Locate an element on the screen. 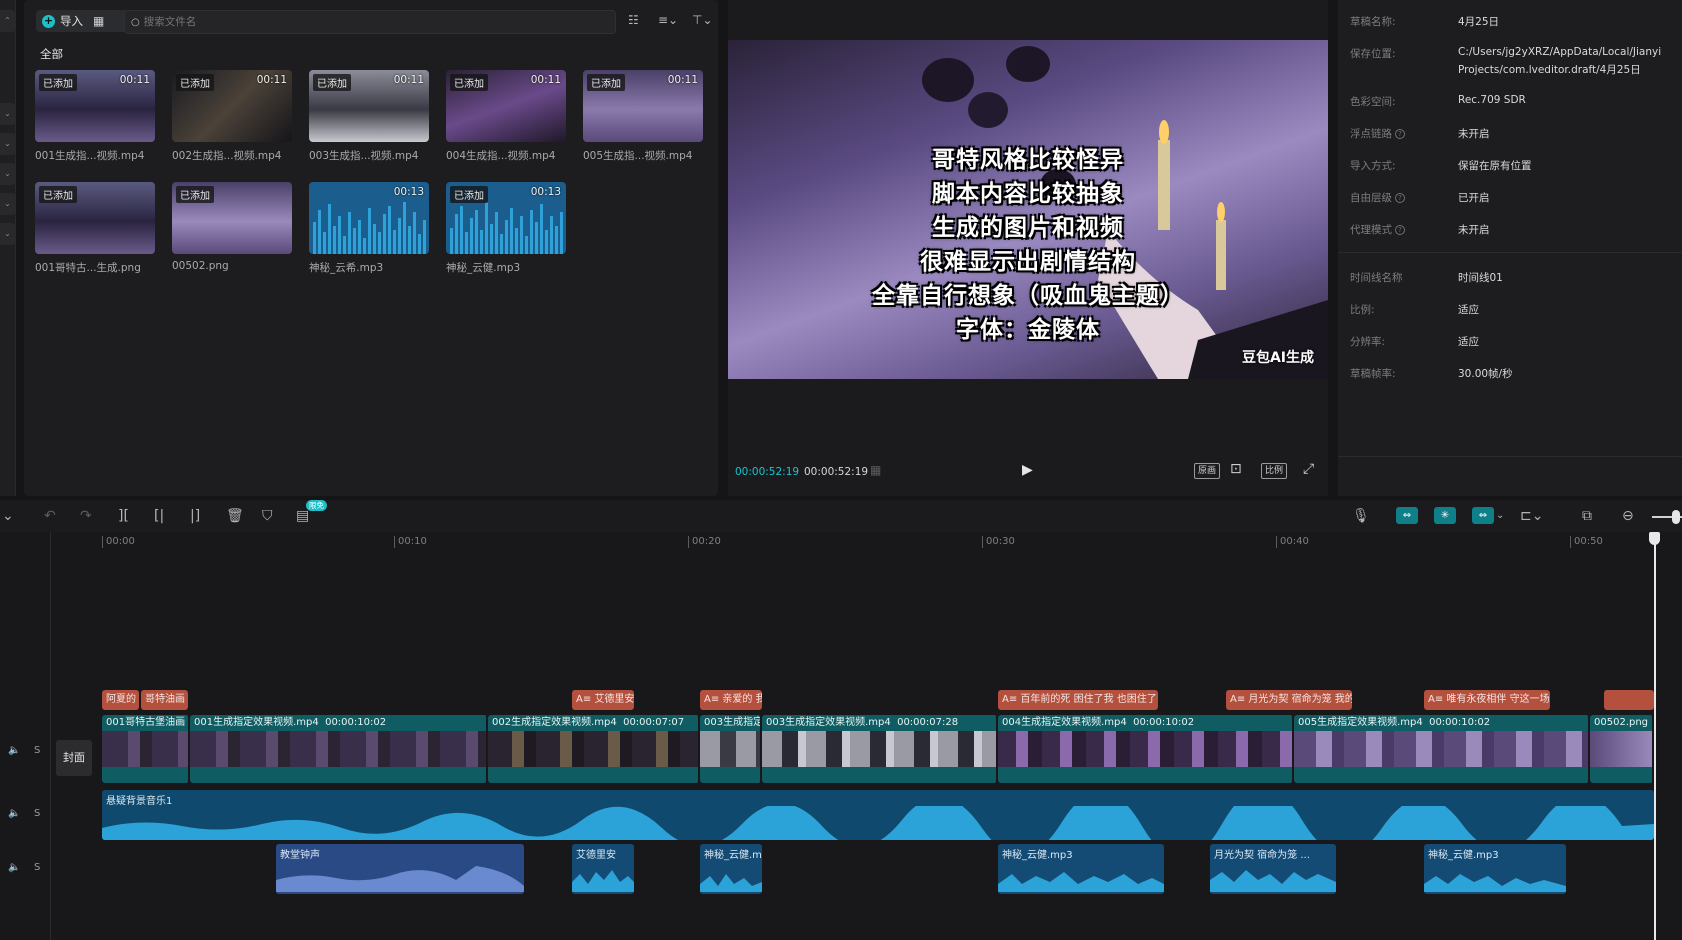 The height and width of the screenshot is (940, 1682). split-icon: ][ is located at coordinates (123, 516).